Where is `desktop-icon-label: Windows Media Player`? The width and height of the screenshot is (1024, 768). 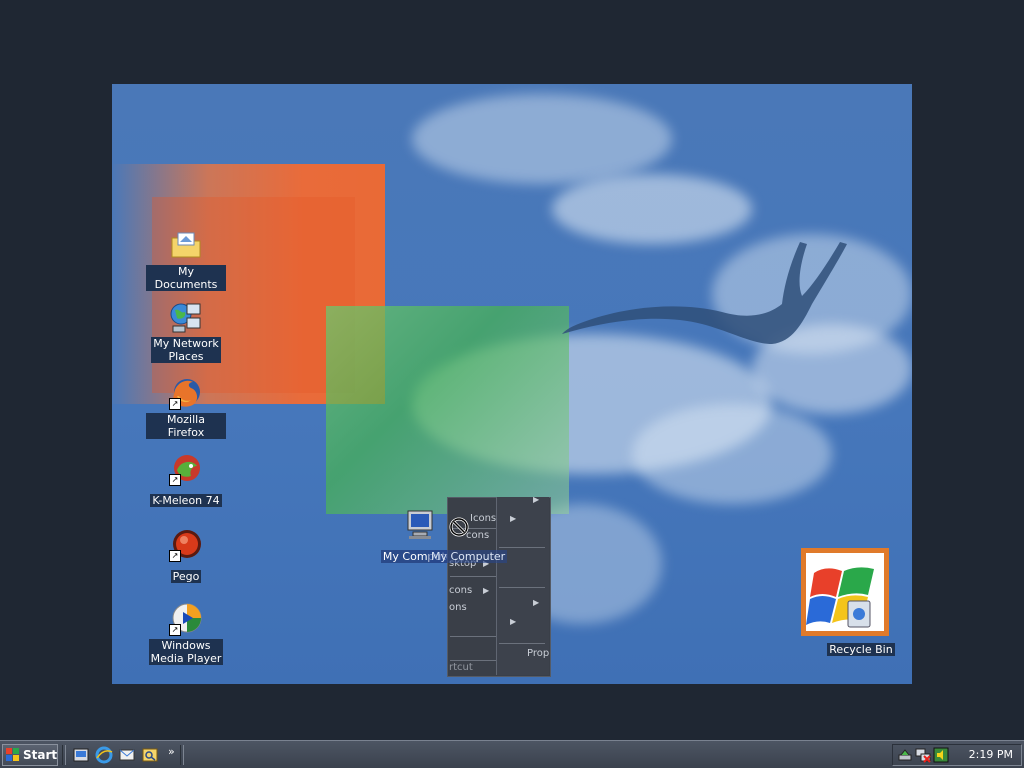 desktop-icon-label: Windows Media Player is located at coordinates (186, 652).